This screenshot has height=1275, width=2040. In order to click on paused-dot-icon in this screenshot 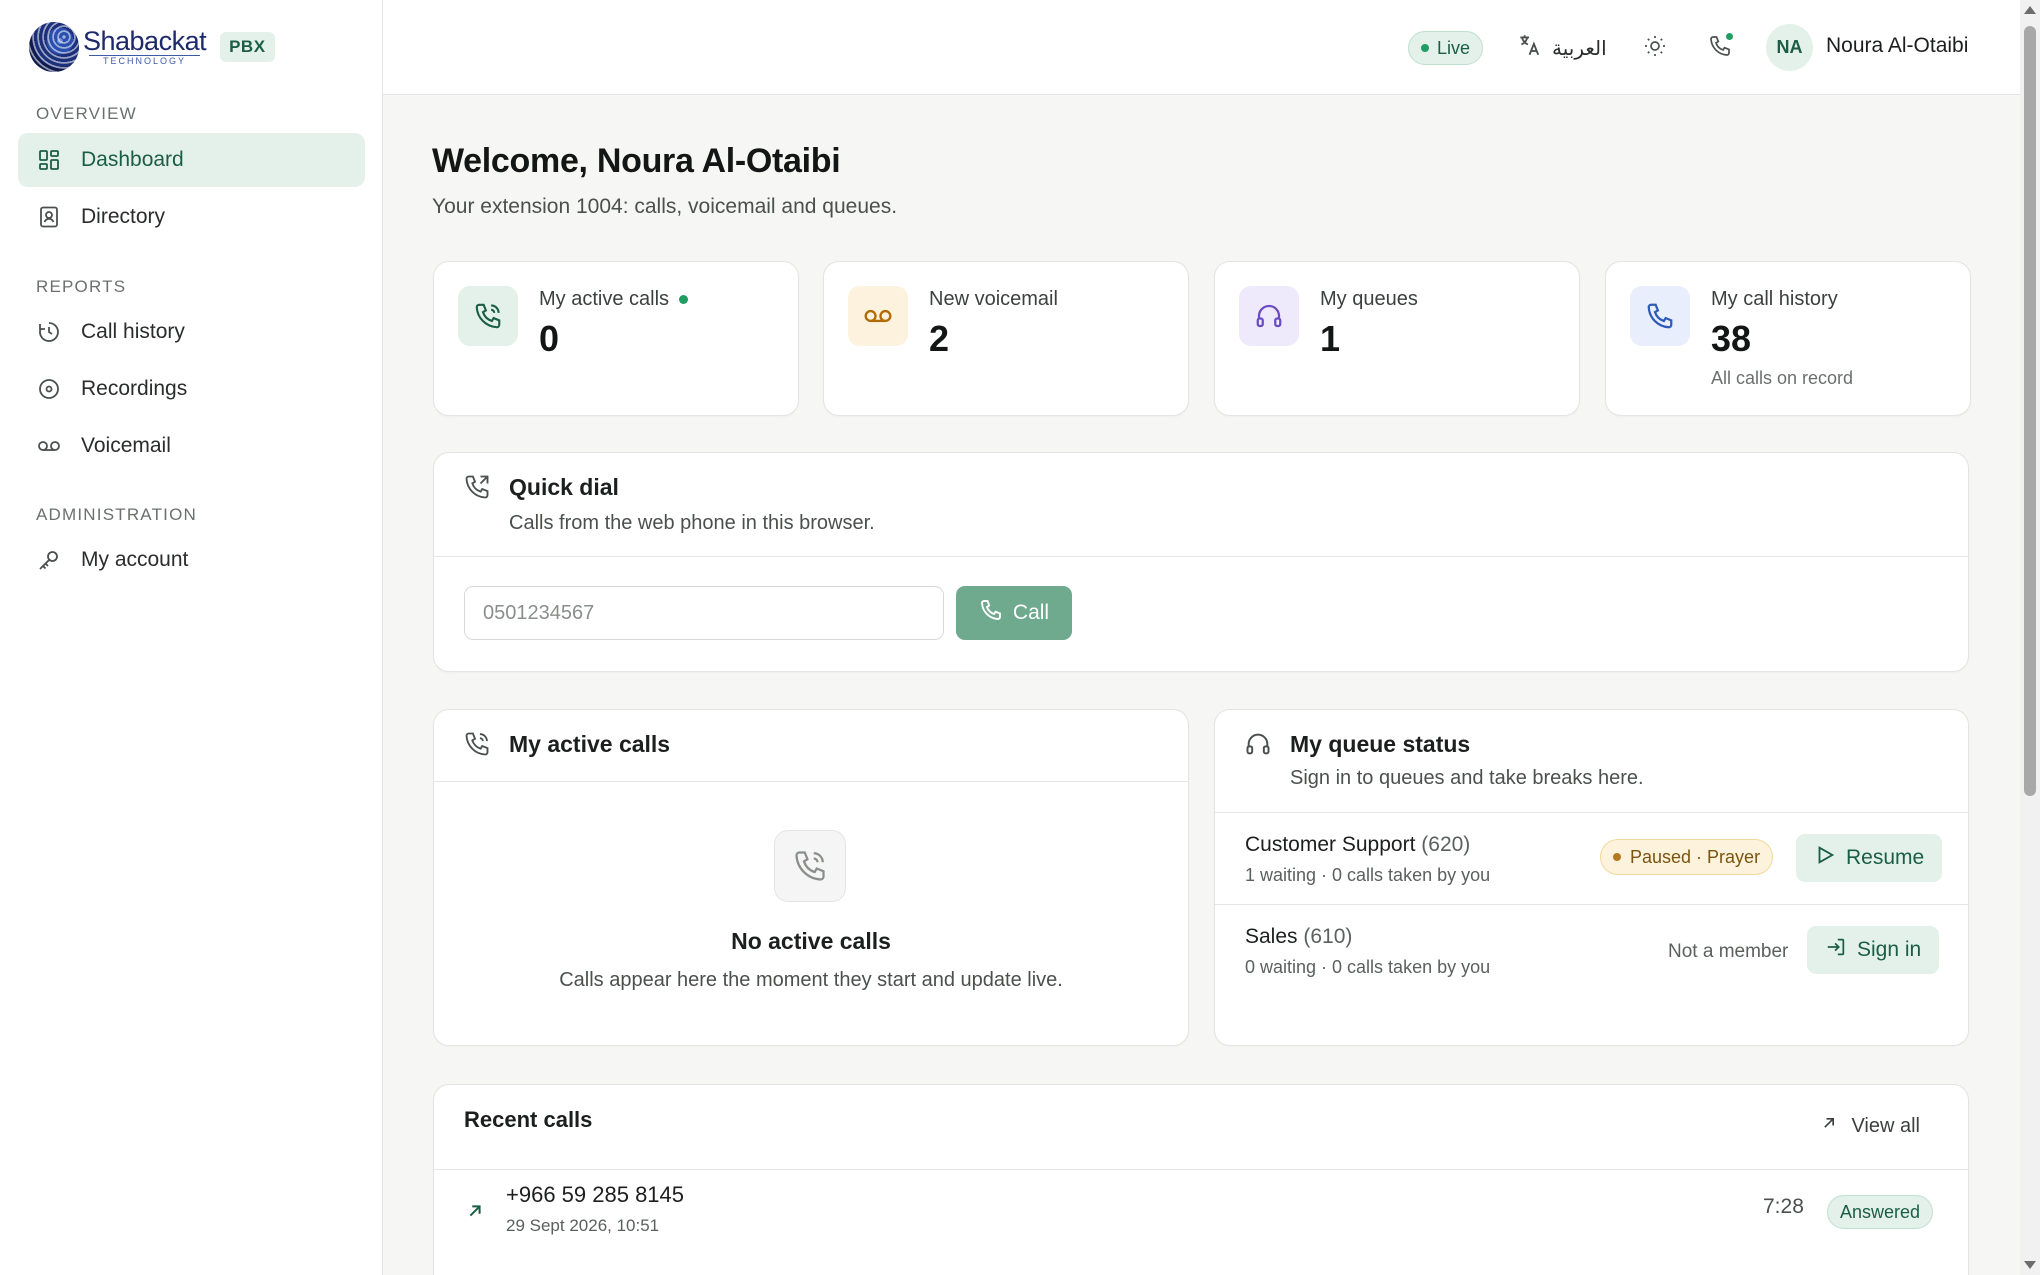, I will do `click(1617, 857)`.